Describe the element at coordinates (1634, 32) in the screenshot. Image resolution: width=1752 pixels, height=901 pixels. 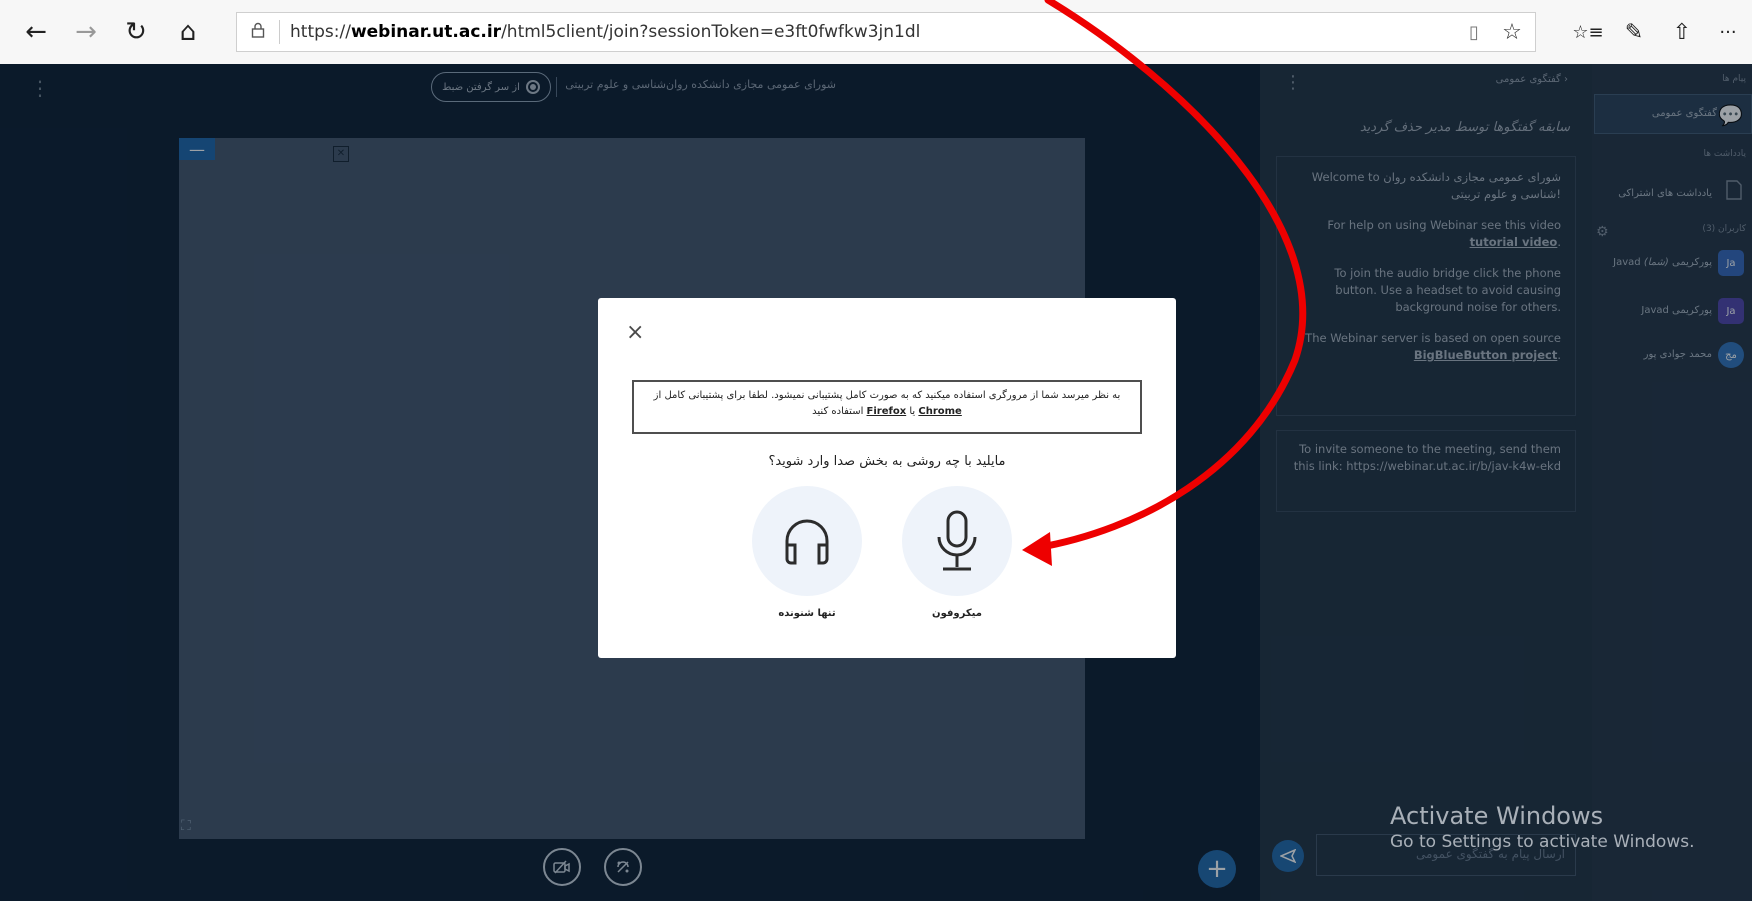
I see `pen-icon: ✎` at that location.